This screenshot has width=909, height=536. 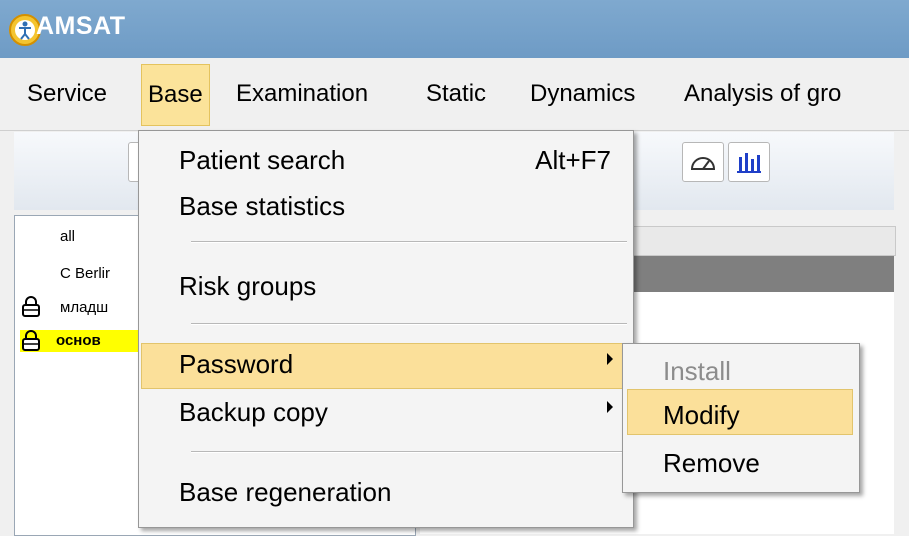 What do you see at coordinates (84, 307) in the screenshot?
I see `tree-item-junior: младш` at bounding box center [84, 307].